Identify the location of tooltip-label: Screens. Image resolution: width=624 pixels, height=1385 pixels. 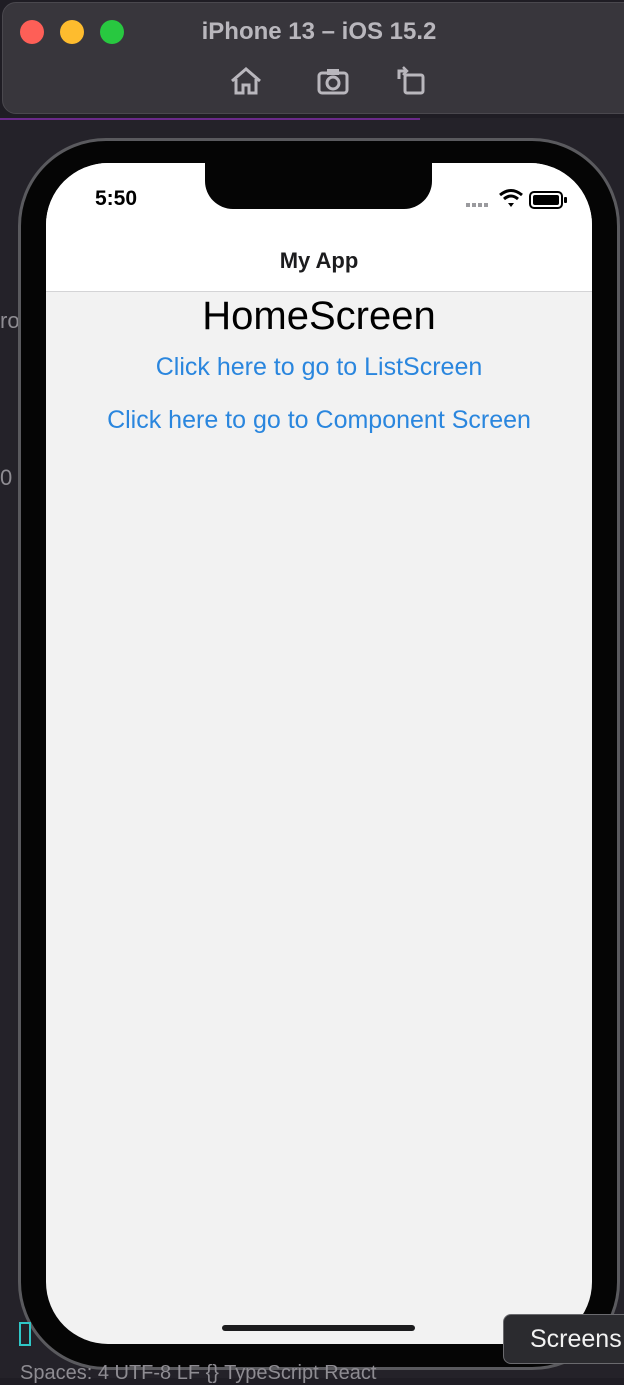
(576, 1339).